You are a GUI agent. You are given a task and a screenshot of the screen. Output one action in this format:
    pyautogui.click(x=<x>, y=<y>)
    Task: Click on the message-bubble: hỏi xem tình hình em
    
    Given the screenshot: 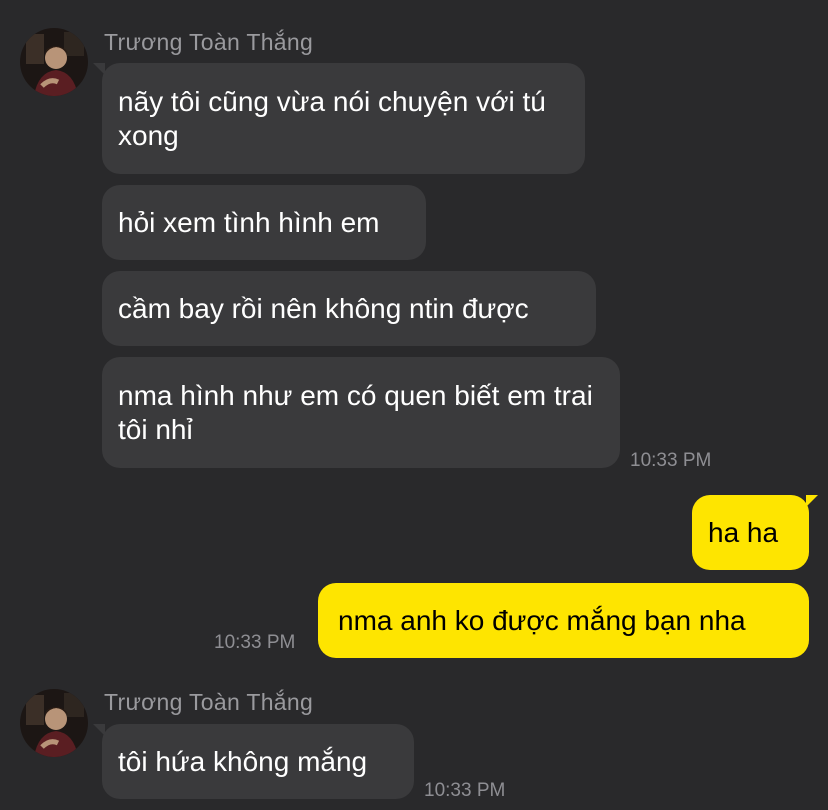 What is the action you would take?
    pyautogui.click(x=264, y=222)
    